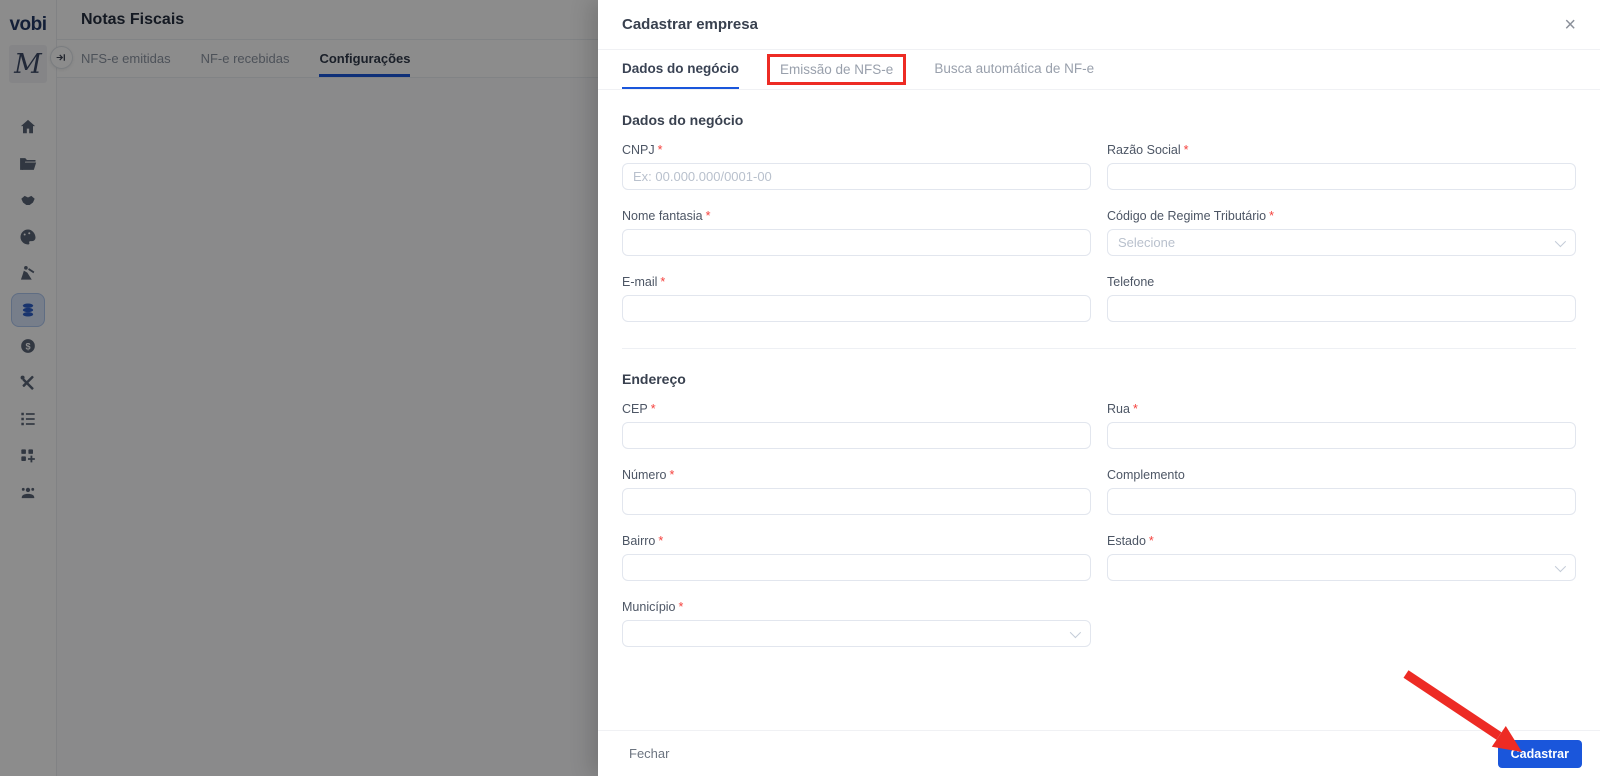 Image resolution: width=1600 pixels, height=776 pixels. Describe the element at coordinates (856, 176) in the screenshot. I see `cnpj-input` at that location.